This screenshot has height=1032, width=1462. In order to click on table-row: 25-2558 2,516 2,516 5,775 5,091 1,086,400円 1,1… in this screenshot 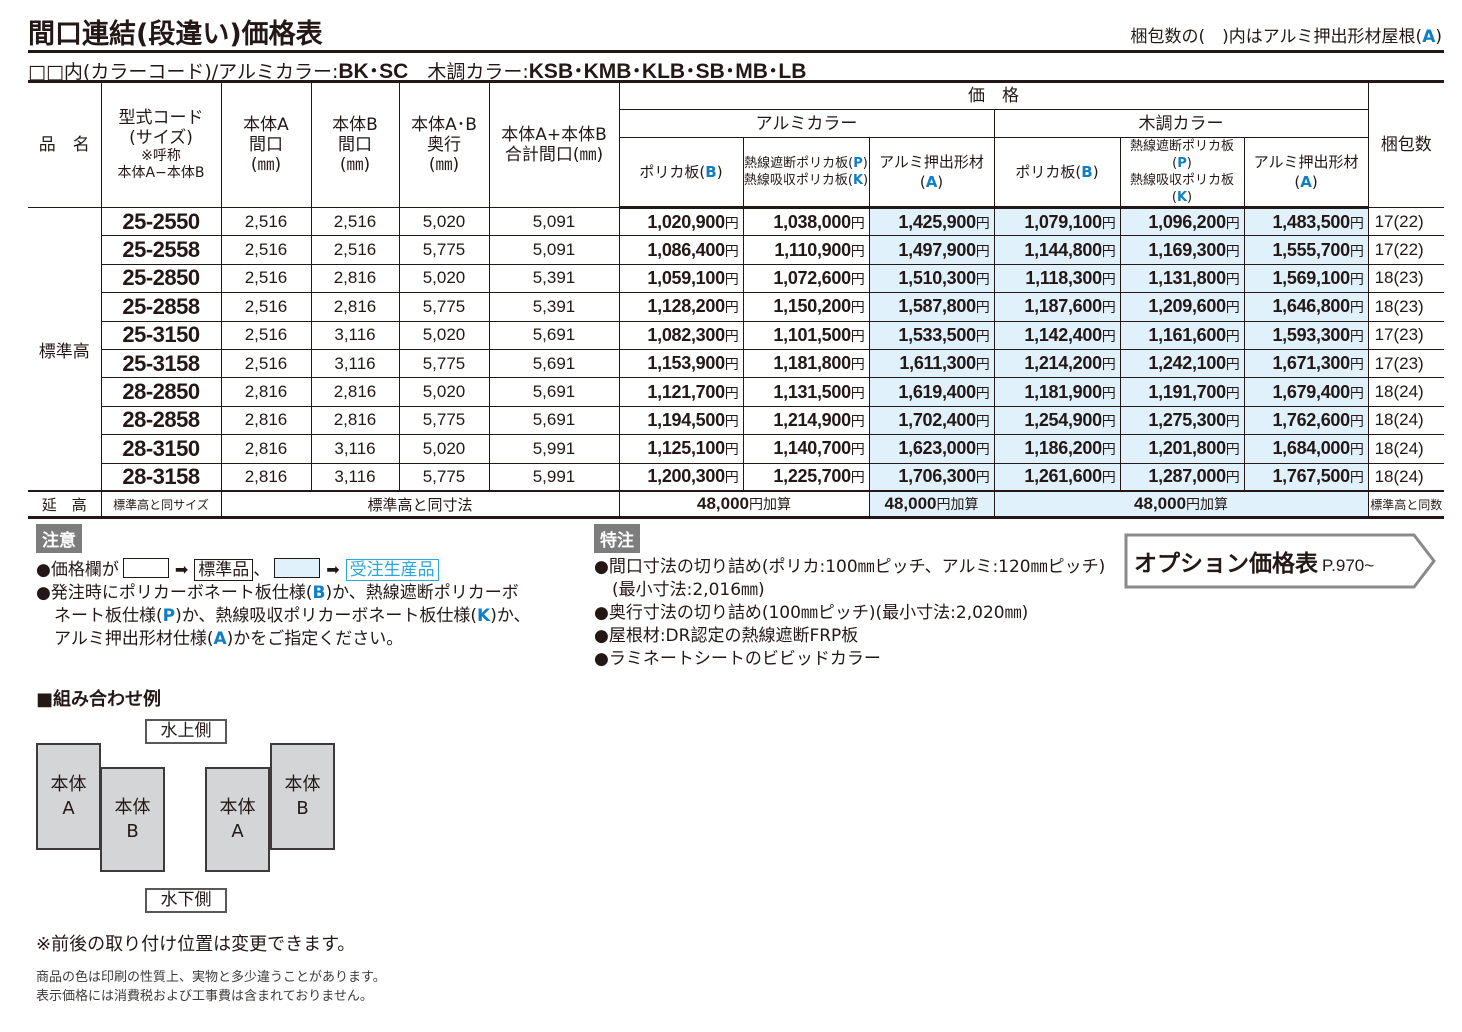, I will do `click(736, 250)`.